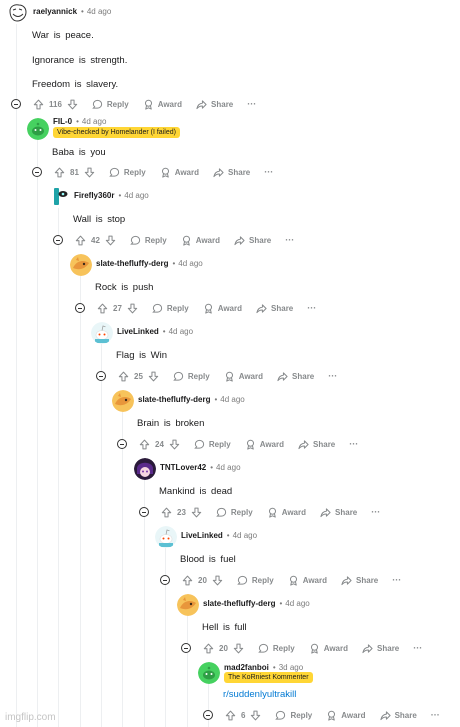 The width and height of the screenshot is (460, 727). What do you see at coordinates (291, 667) in the screenshot?
I see `timestamp: 3d ago` at bounding box center [291, 667].